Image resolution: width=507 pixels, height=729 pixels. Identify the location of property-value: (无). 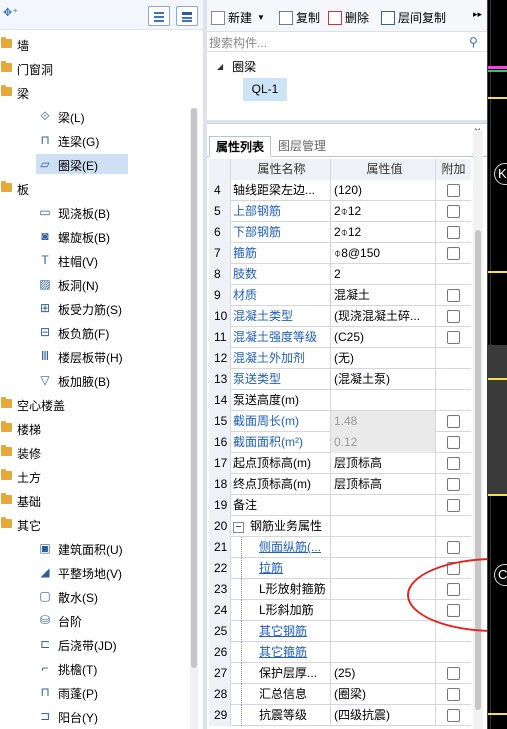
(383, 358).